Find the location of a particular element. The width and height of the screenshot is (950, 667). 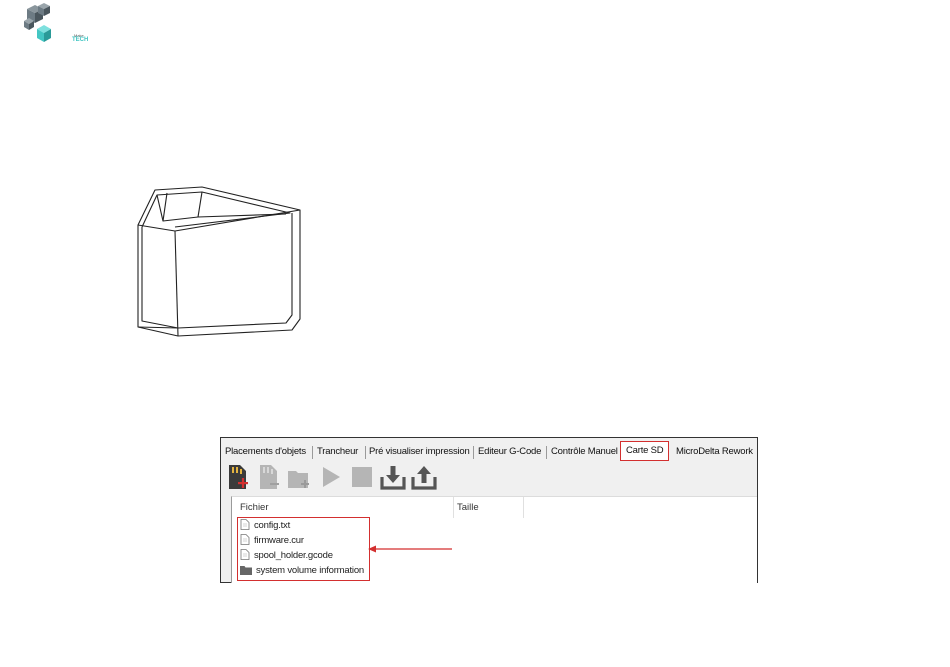

download-icon is located at coordinates (393, 478).